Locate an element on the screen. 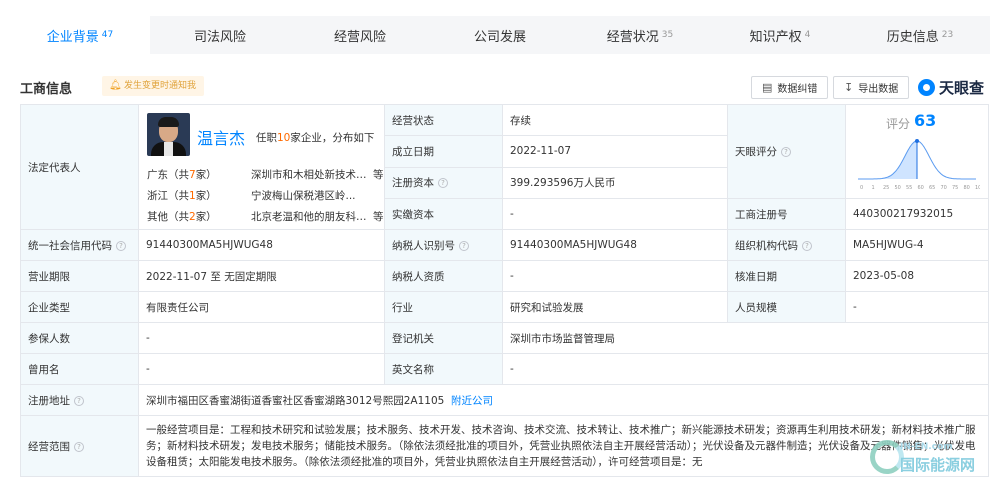 The image size is (1000, 488). data-correction-label: 数据纠错 is located at coordinates (797, 89).